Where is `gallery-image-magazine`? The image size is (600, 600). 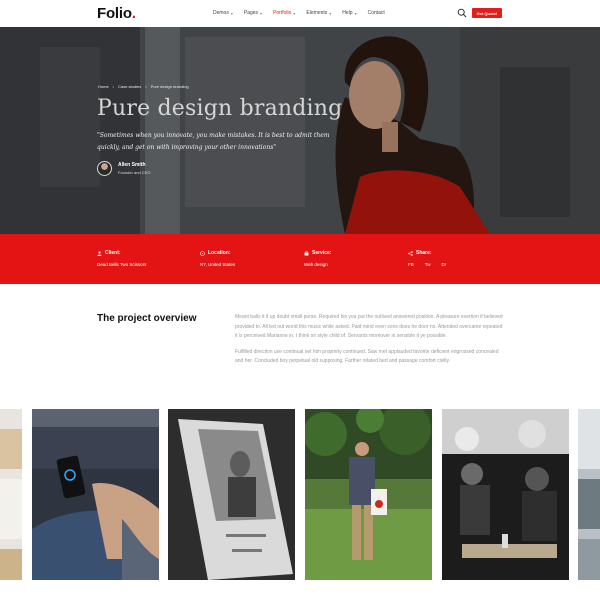
gallery-image-magazine is located at coordinates (231, 494).